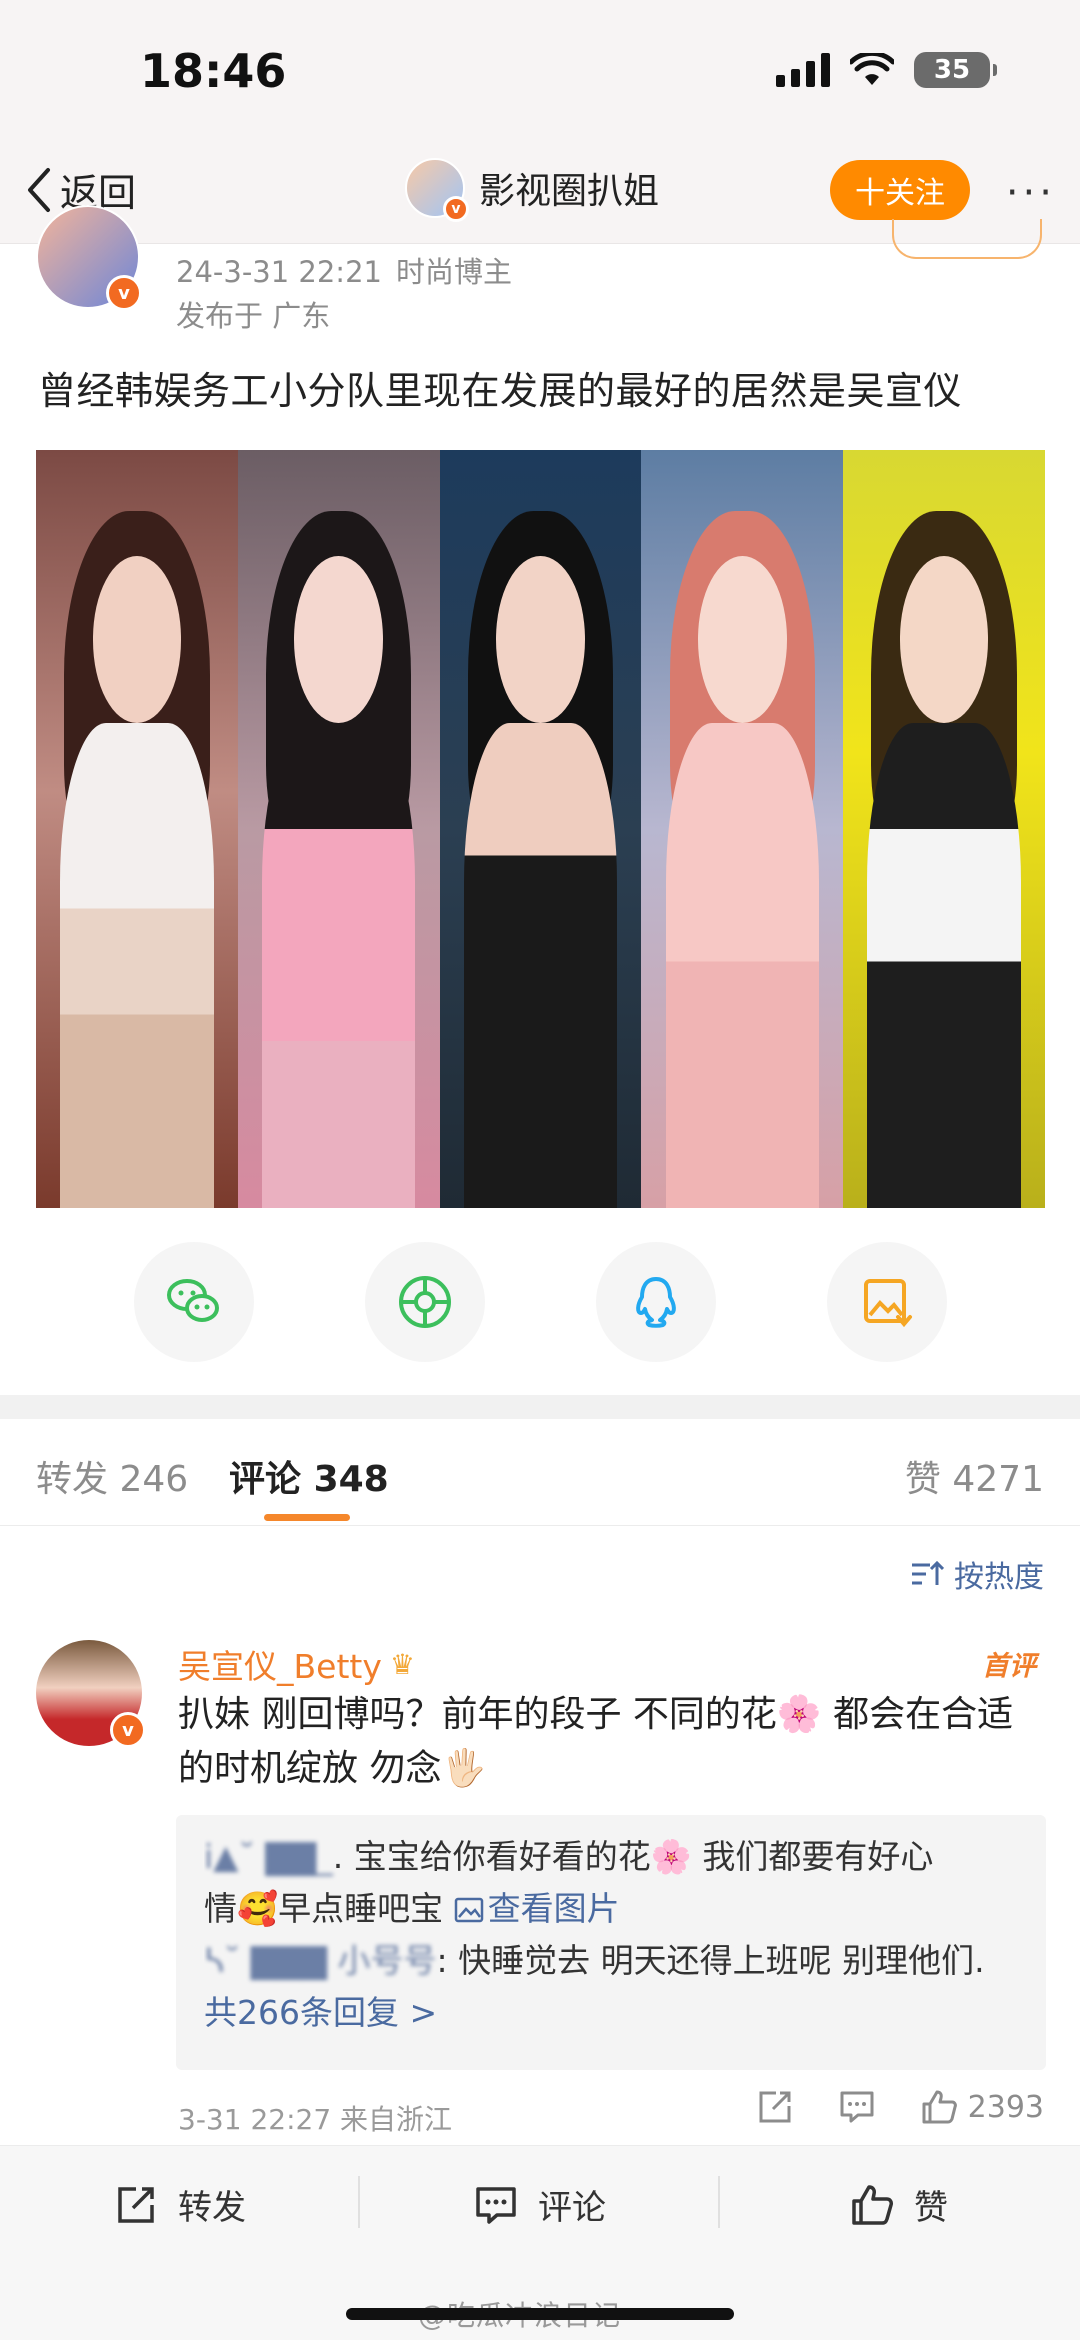  Describe the element at coordinates (402, 1664) in the screenshot. I see `crown-icon: ♛` at that location.